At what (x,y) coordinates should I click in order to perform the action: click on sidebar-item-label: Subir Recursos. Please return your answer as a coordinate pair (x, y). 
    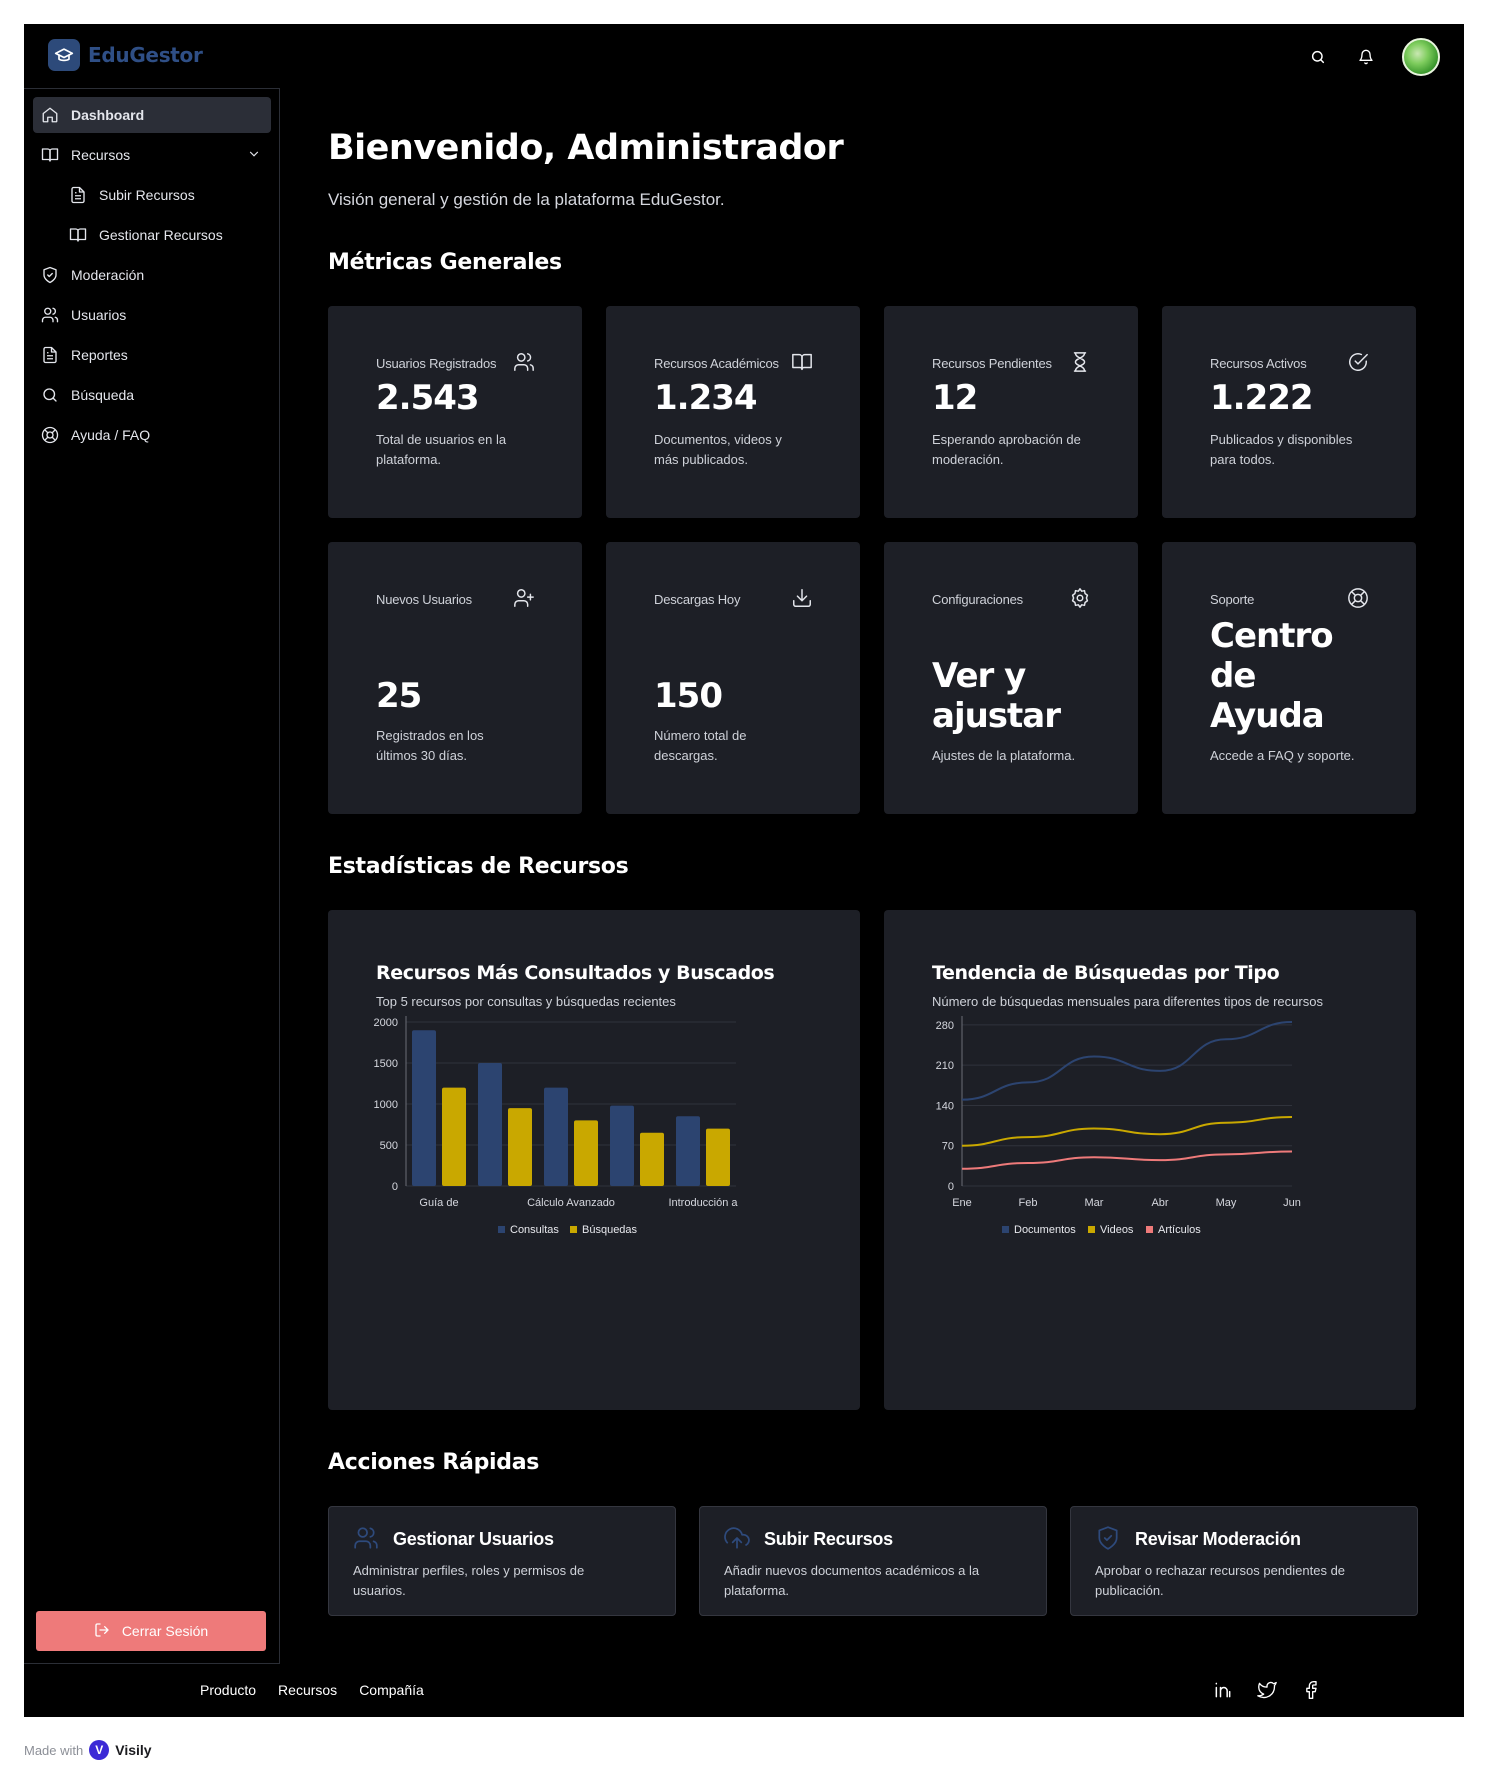
    Looking at the image, I should click on (147, 195).